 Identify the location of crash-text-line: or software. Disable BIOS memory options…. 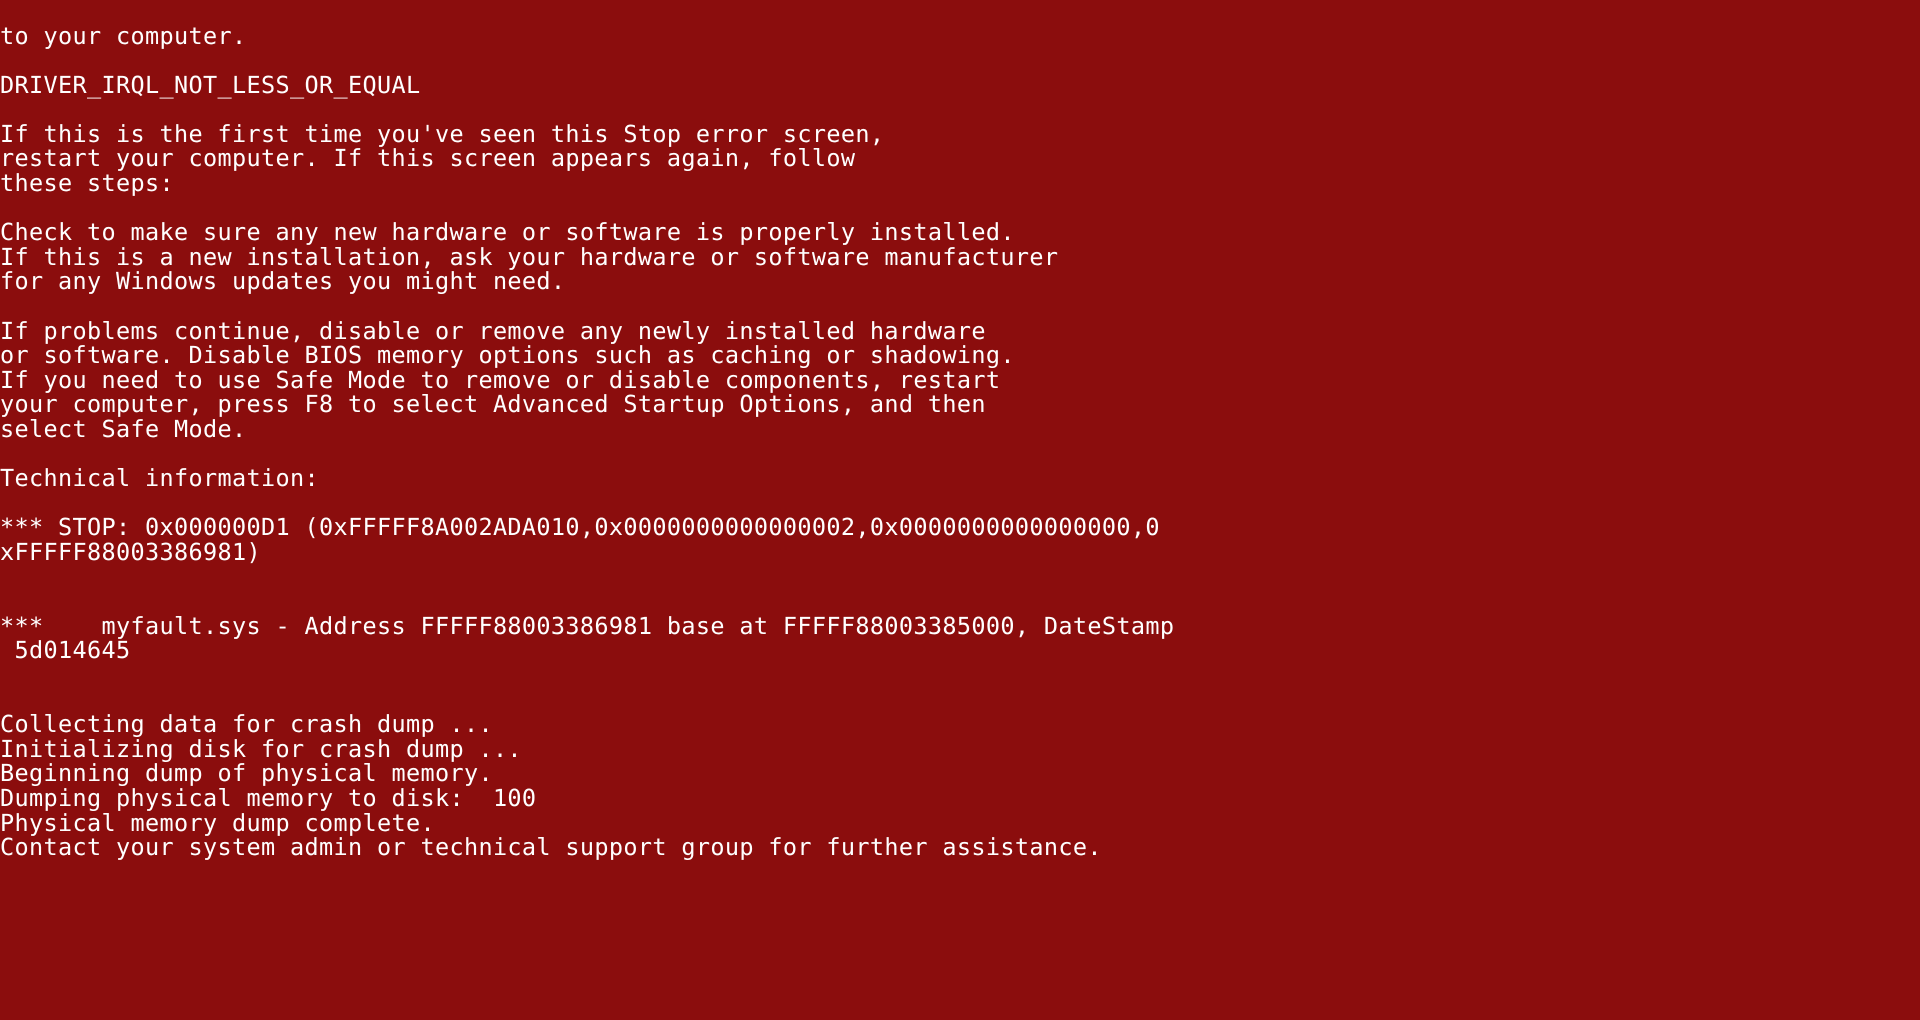
(507, 355).